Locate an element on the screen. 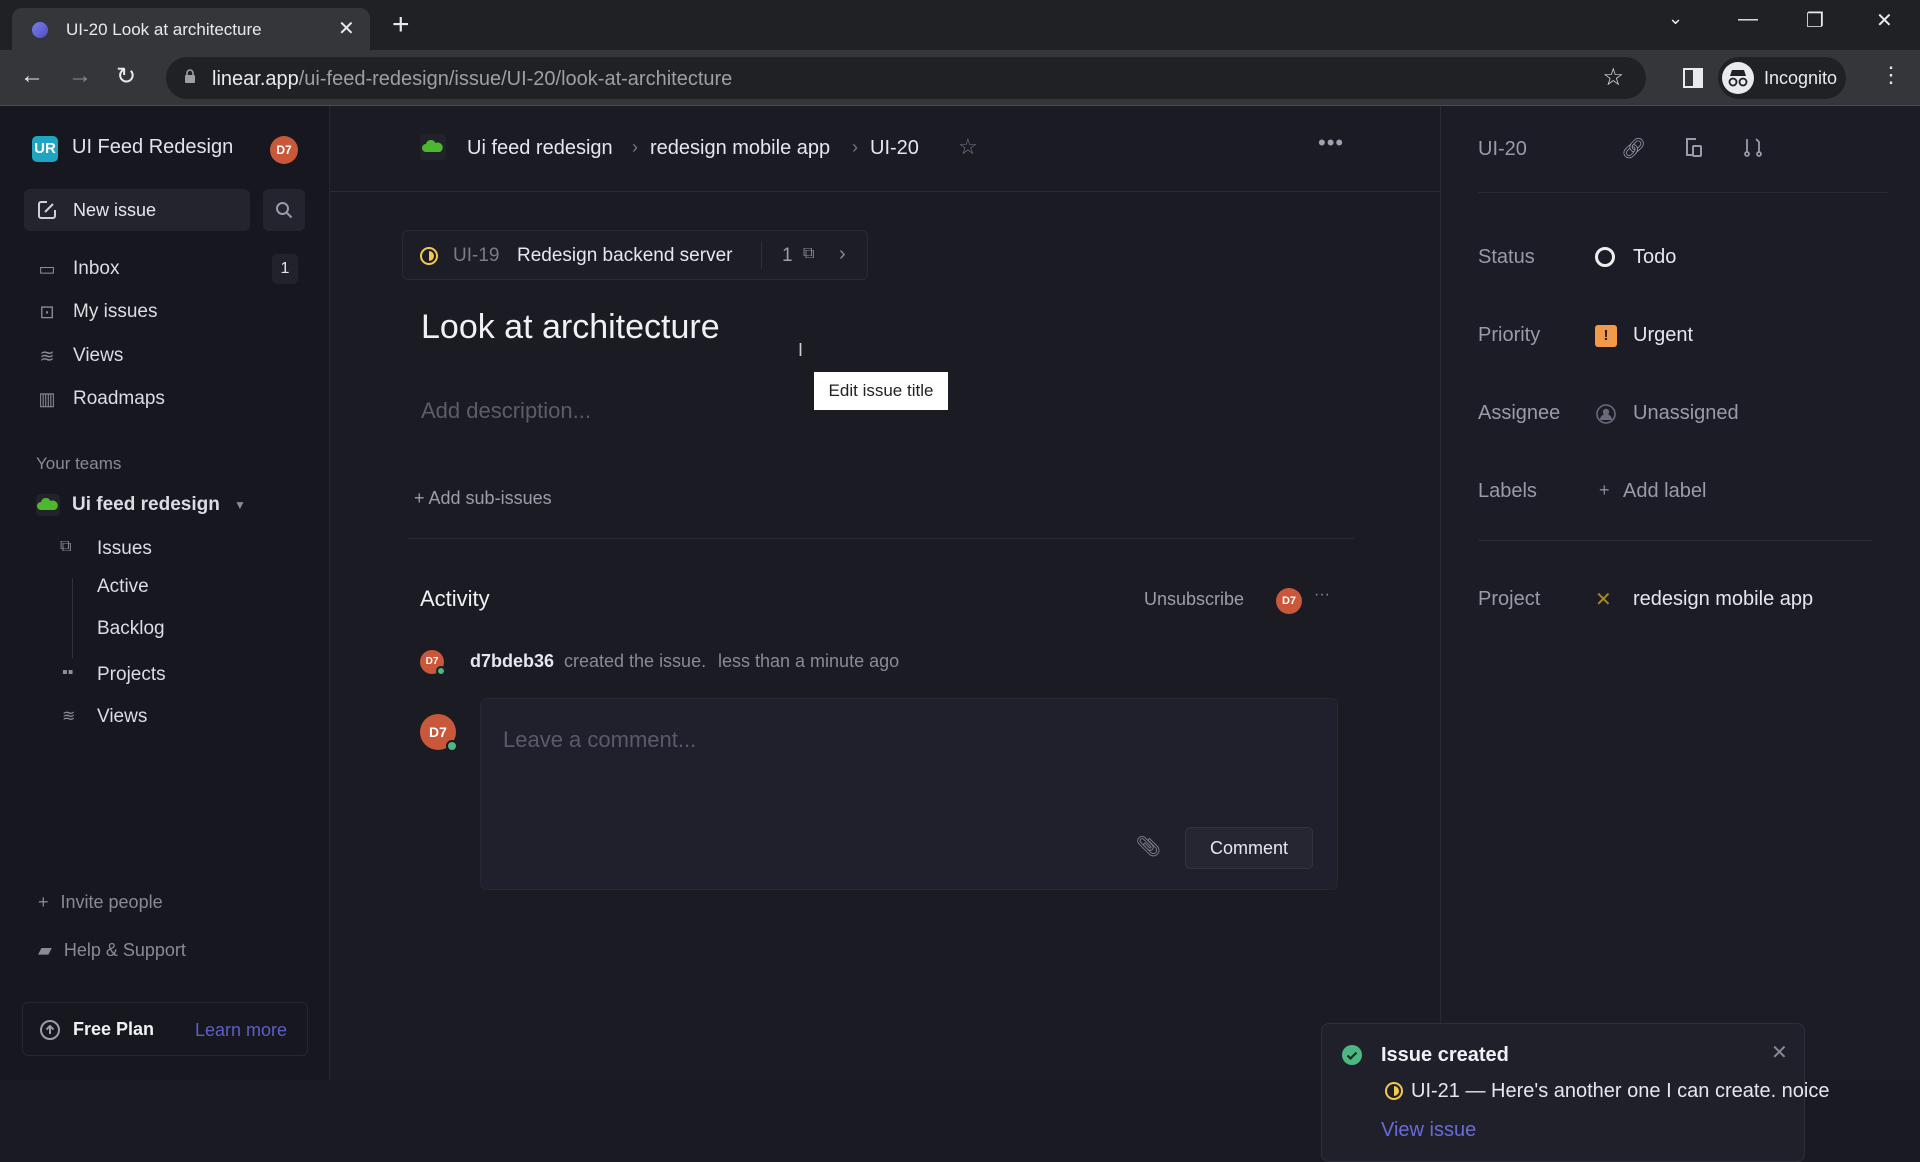 This screenshot has height=1162, width=1920. team-item-label: Issues is located at coordinates (124, 548).